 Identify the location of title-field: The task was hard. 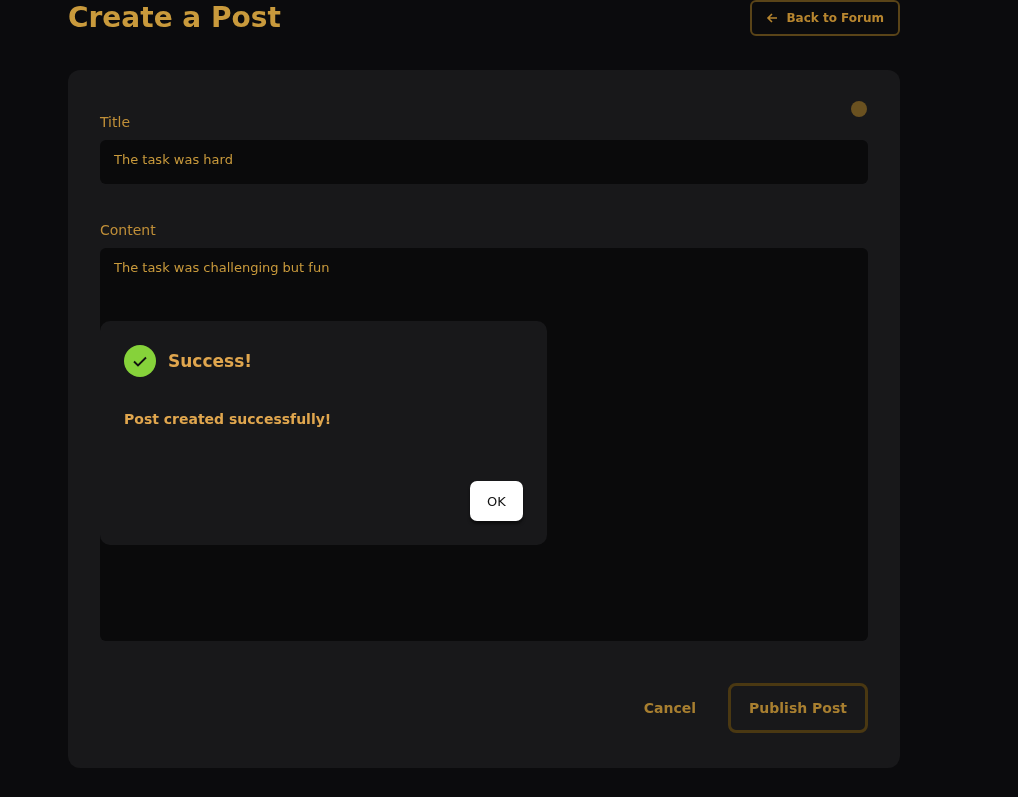
(484, 162).